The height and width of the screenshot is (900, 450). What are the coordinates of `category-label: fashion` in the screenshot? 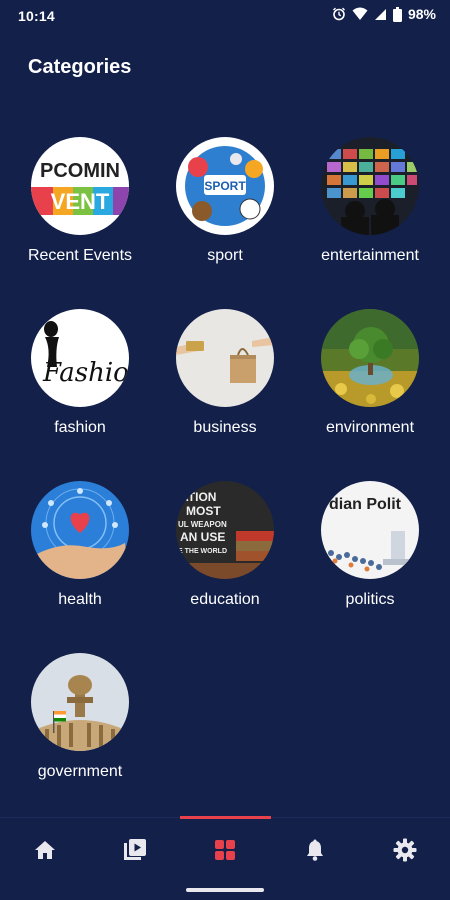 It's located at (80, 427).